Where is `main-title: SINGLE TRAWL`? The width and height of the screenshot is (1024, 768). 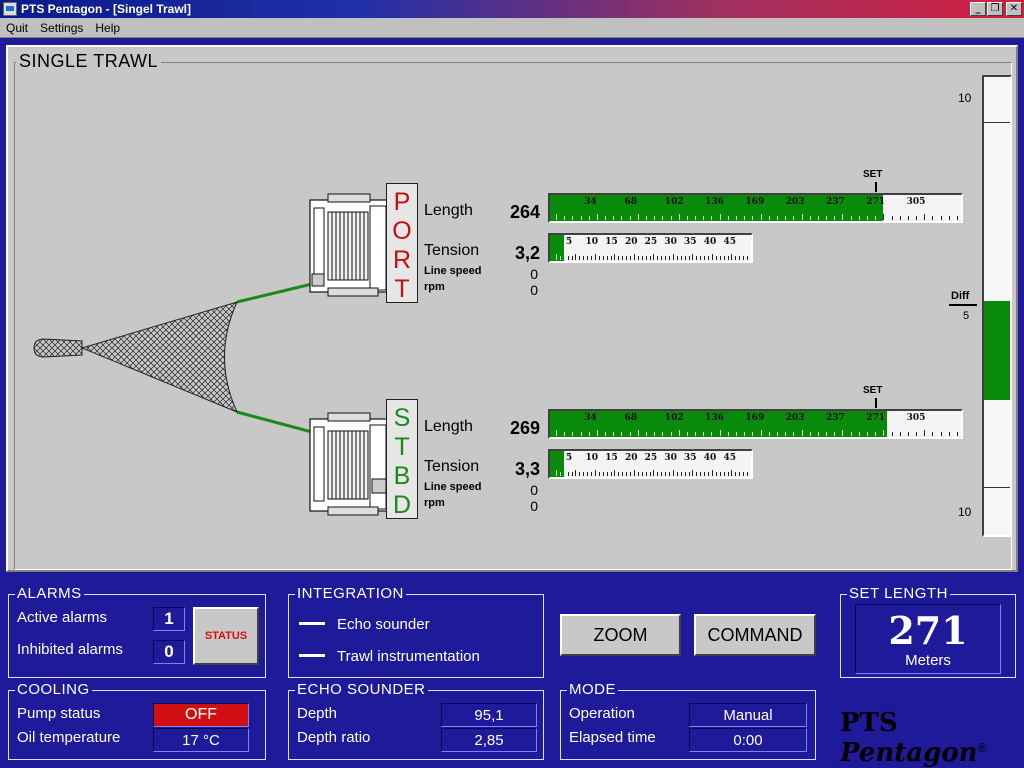 main-title: SINGLE TRAWL is located at coordinates (89, 61).